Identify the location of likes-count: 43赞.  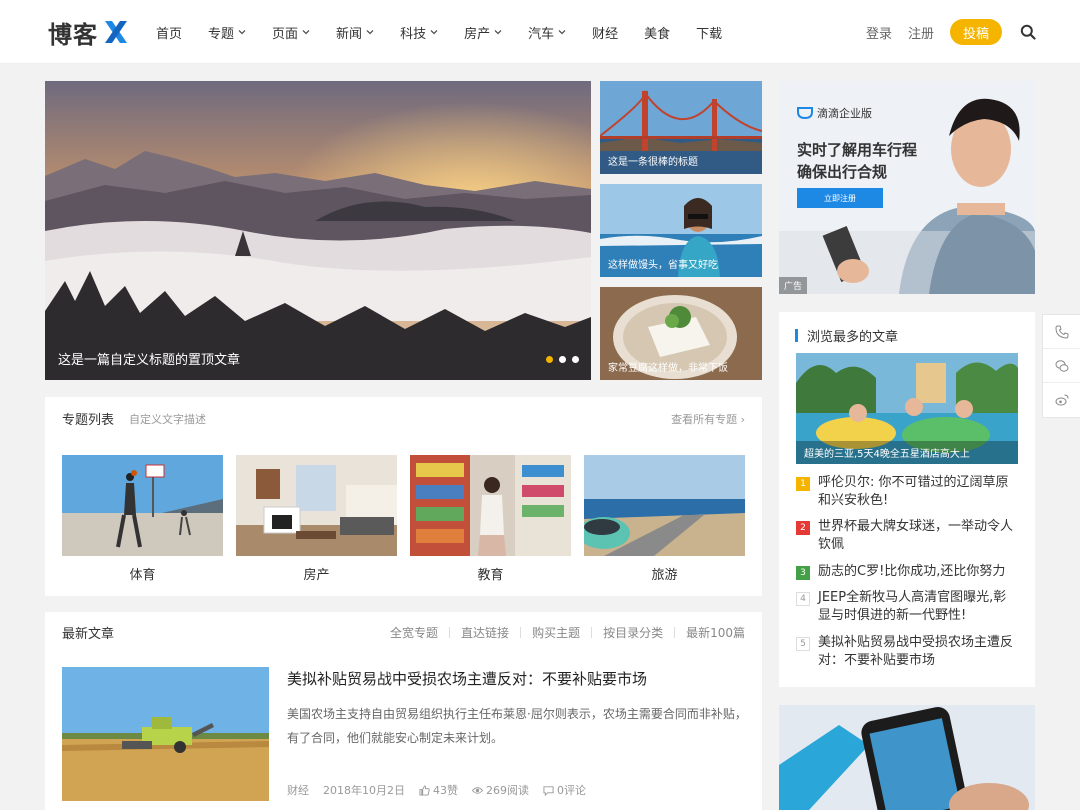
(445, 790).